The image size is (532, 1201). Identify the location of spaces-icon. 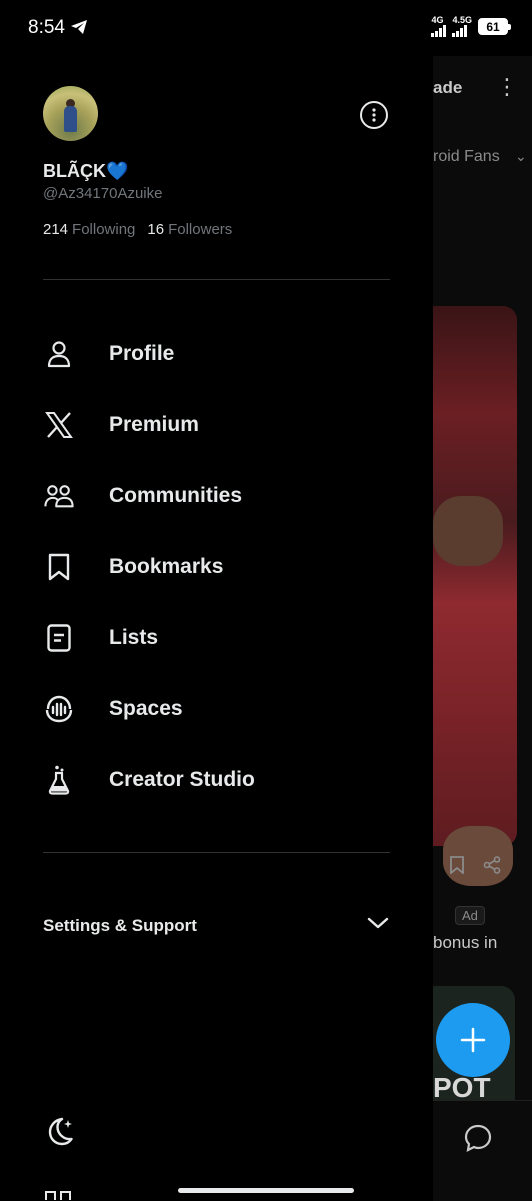
(59, 709).